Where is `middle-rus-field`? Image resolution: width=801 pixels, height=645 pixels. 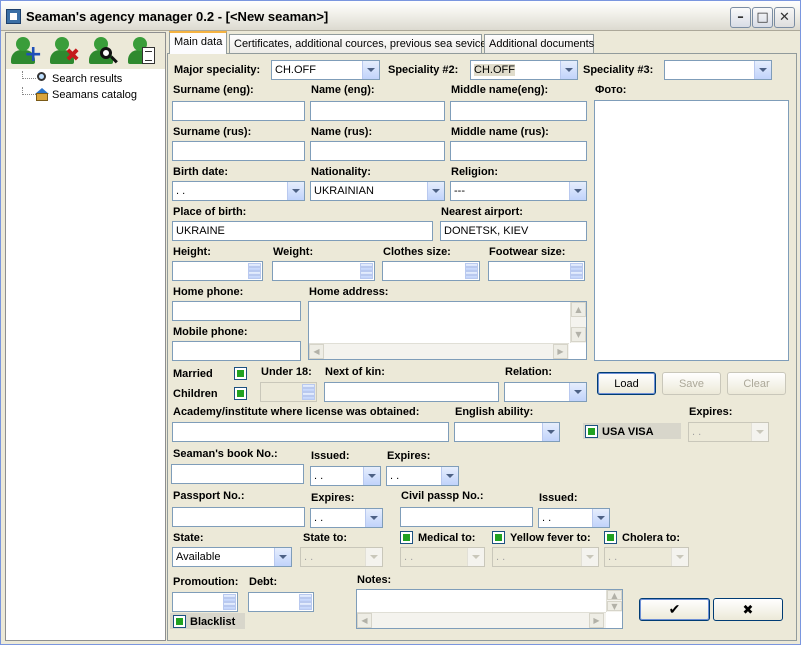
middle-rus-field is located at coordinates (518, 151).